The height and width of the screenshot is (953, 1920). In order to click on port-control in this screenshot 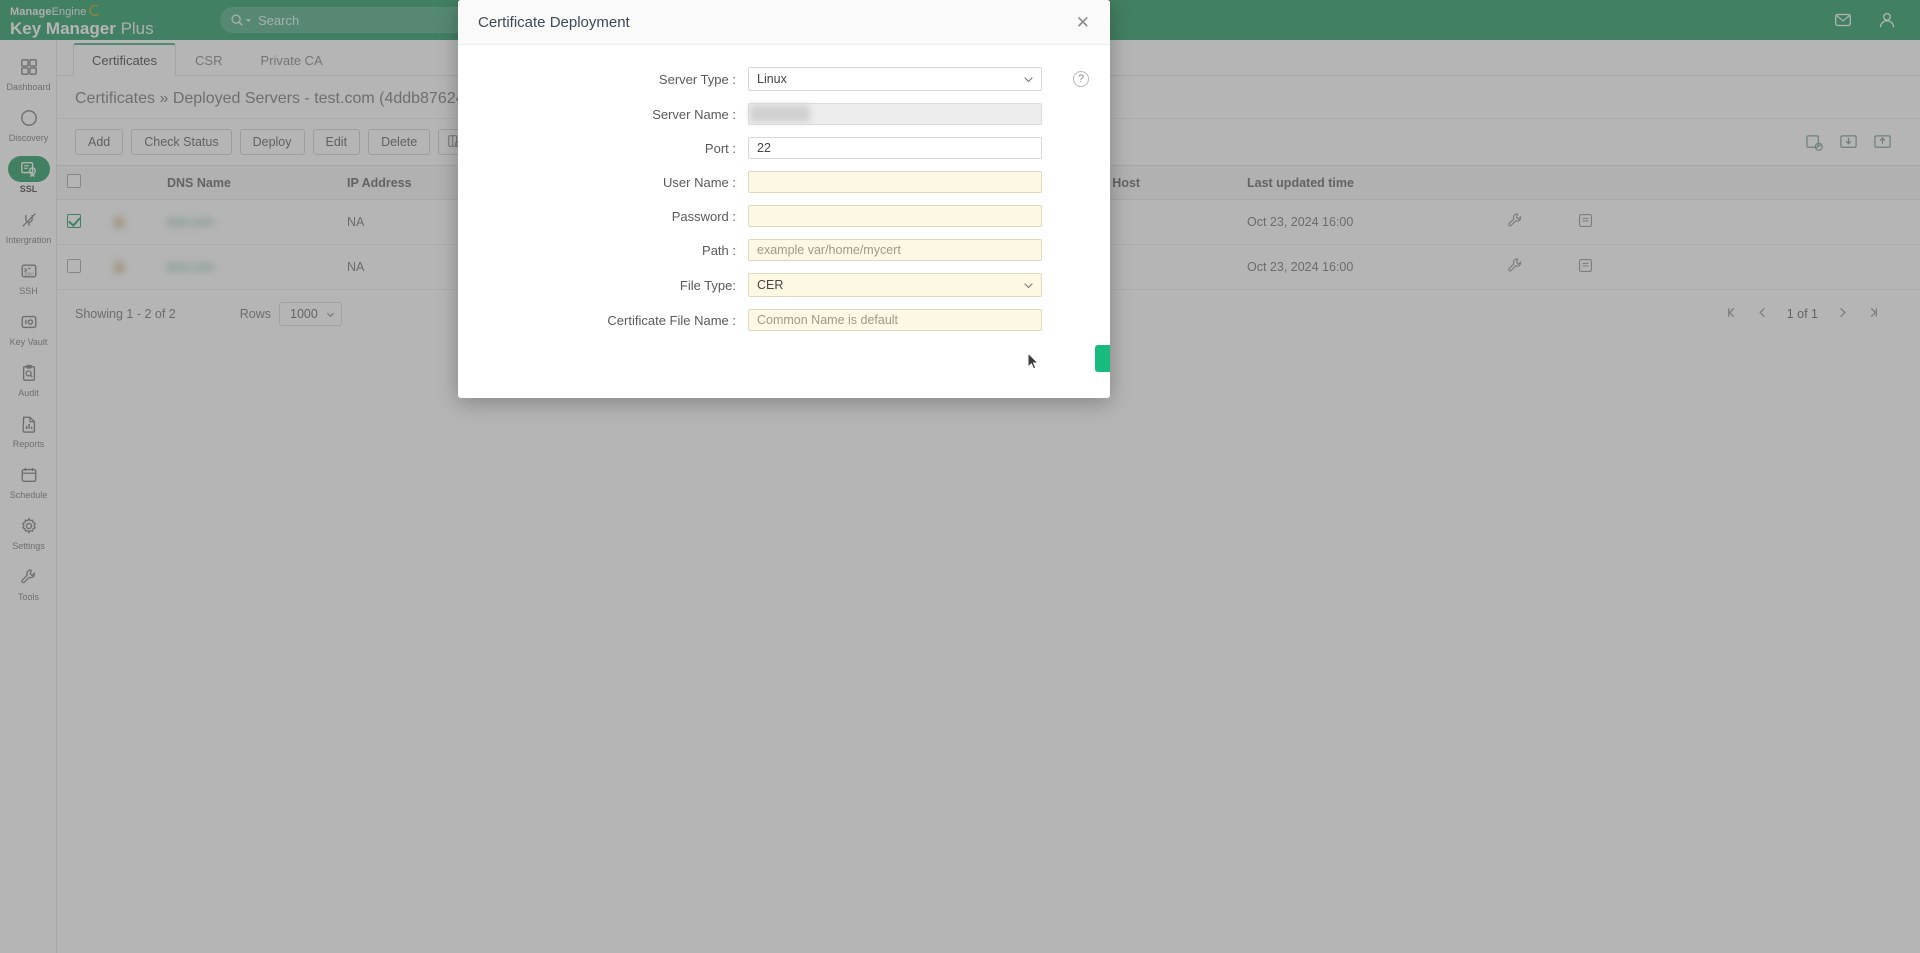, I will do `click(895, 148)`.